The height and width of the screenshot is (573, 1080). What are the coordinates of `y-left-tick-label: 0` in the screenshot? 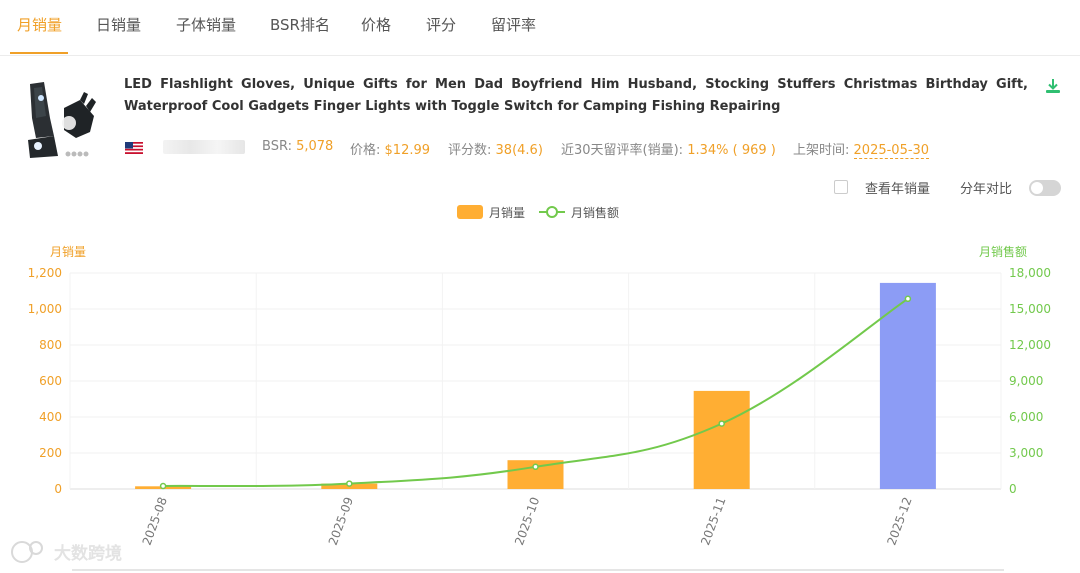 It's located at (58, 489).